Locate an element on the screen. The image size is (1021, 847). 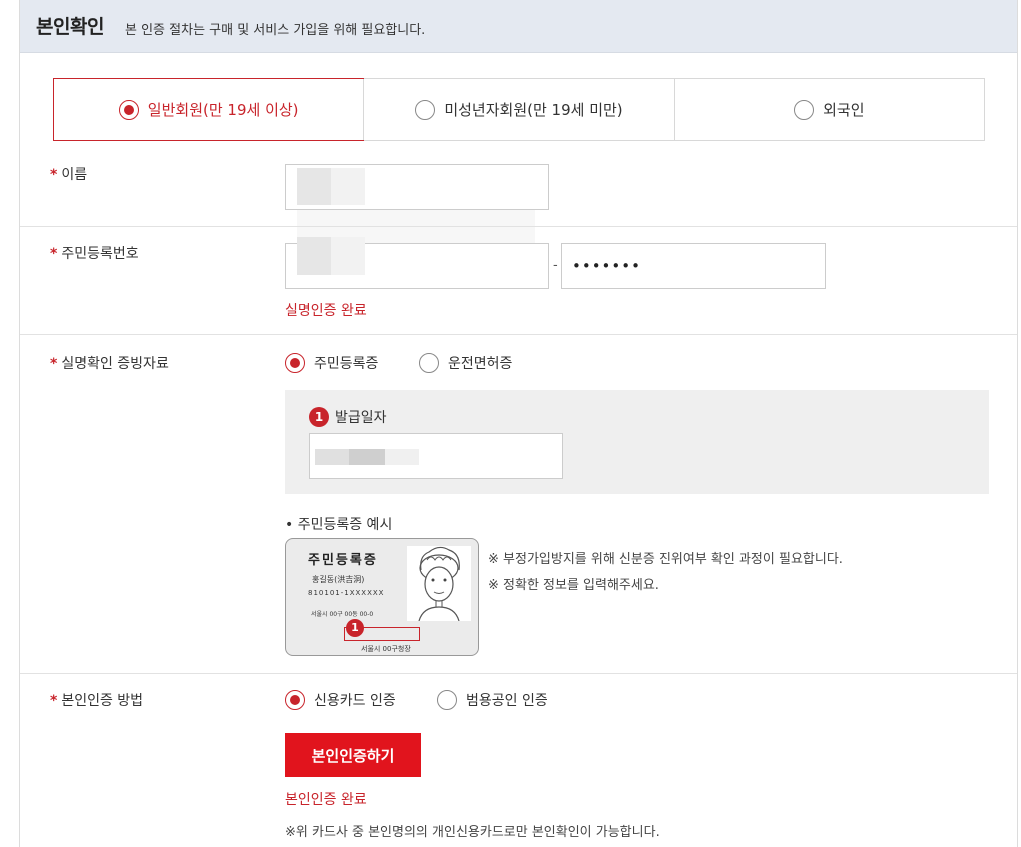
issue-date-box: 1 발급일자 is located at coordinates (637, 442).